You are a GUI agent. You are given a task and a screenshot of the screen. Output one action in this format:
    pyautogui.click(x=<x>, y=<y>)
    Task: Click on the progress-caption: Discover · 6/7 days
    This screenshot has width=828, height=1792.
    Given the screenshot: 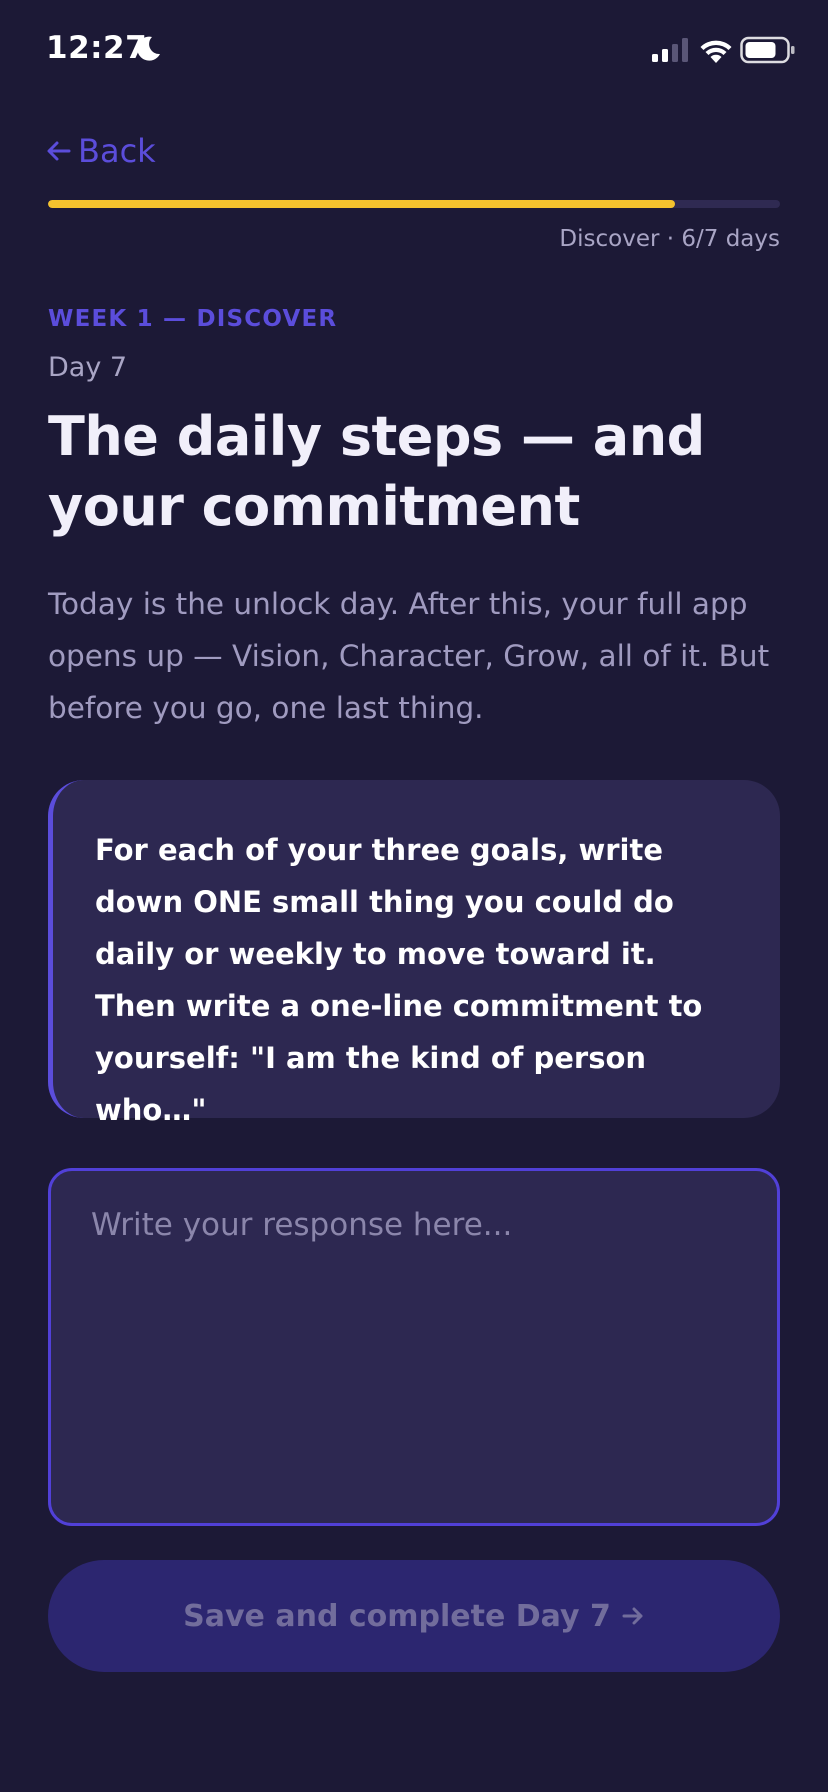 What is the action you would take?
    pyautogui.click(x=669, y=239)
    